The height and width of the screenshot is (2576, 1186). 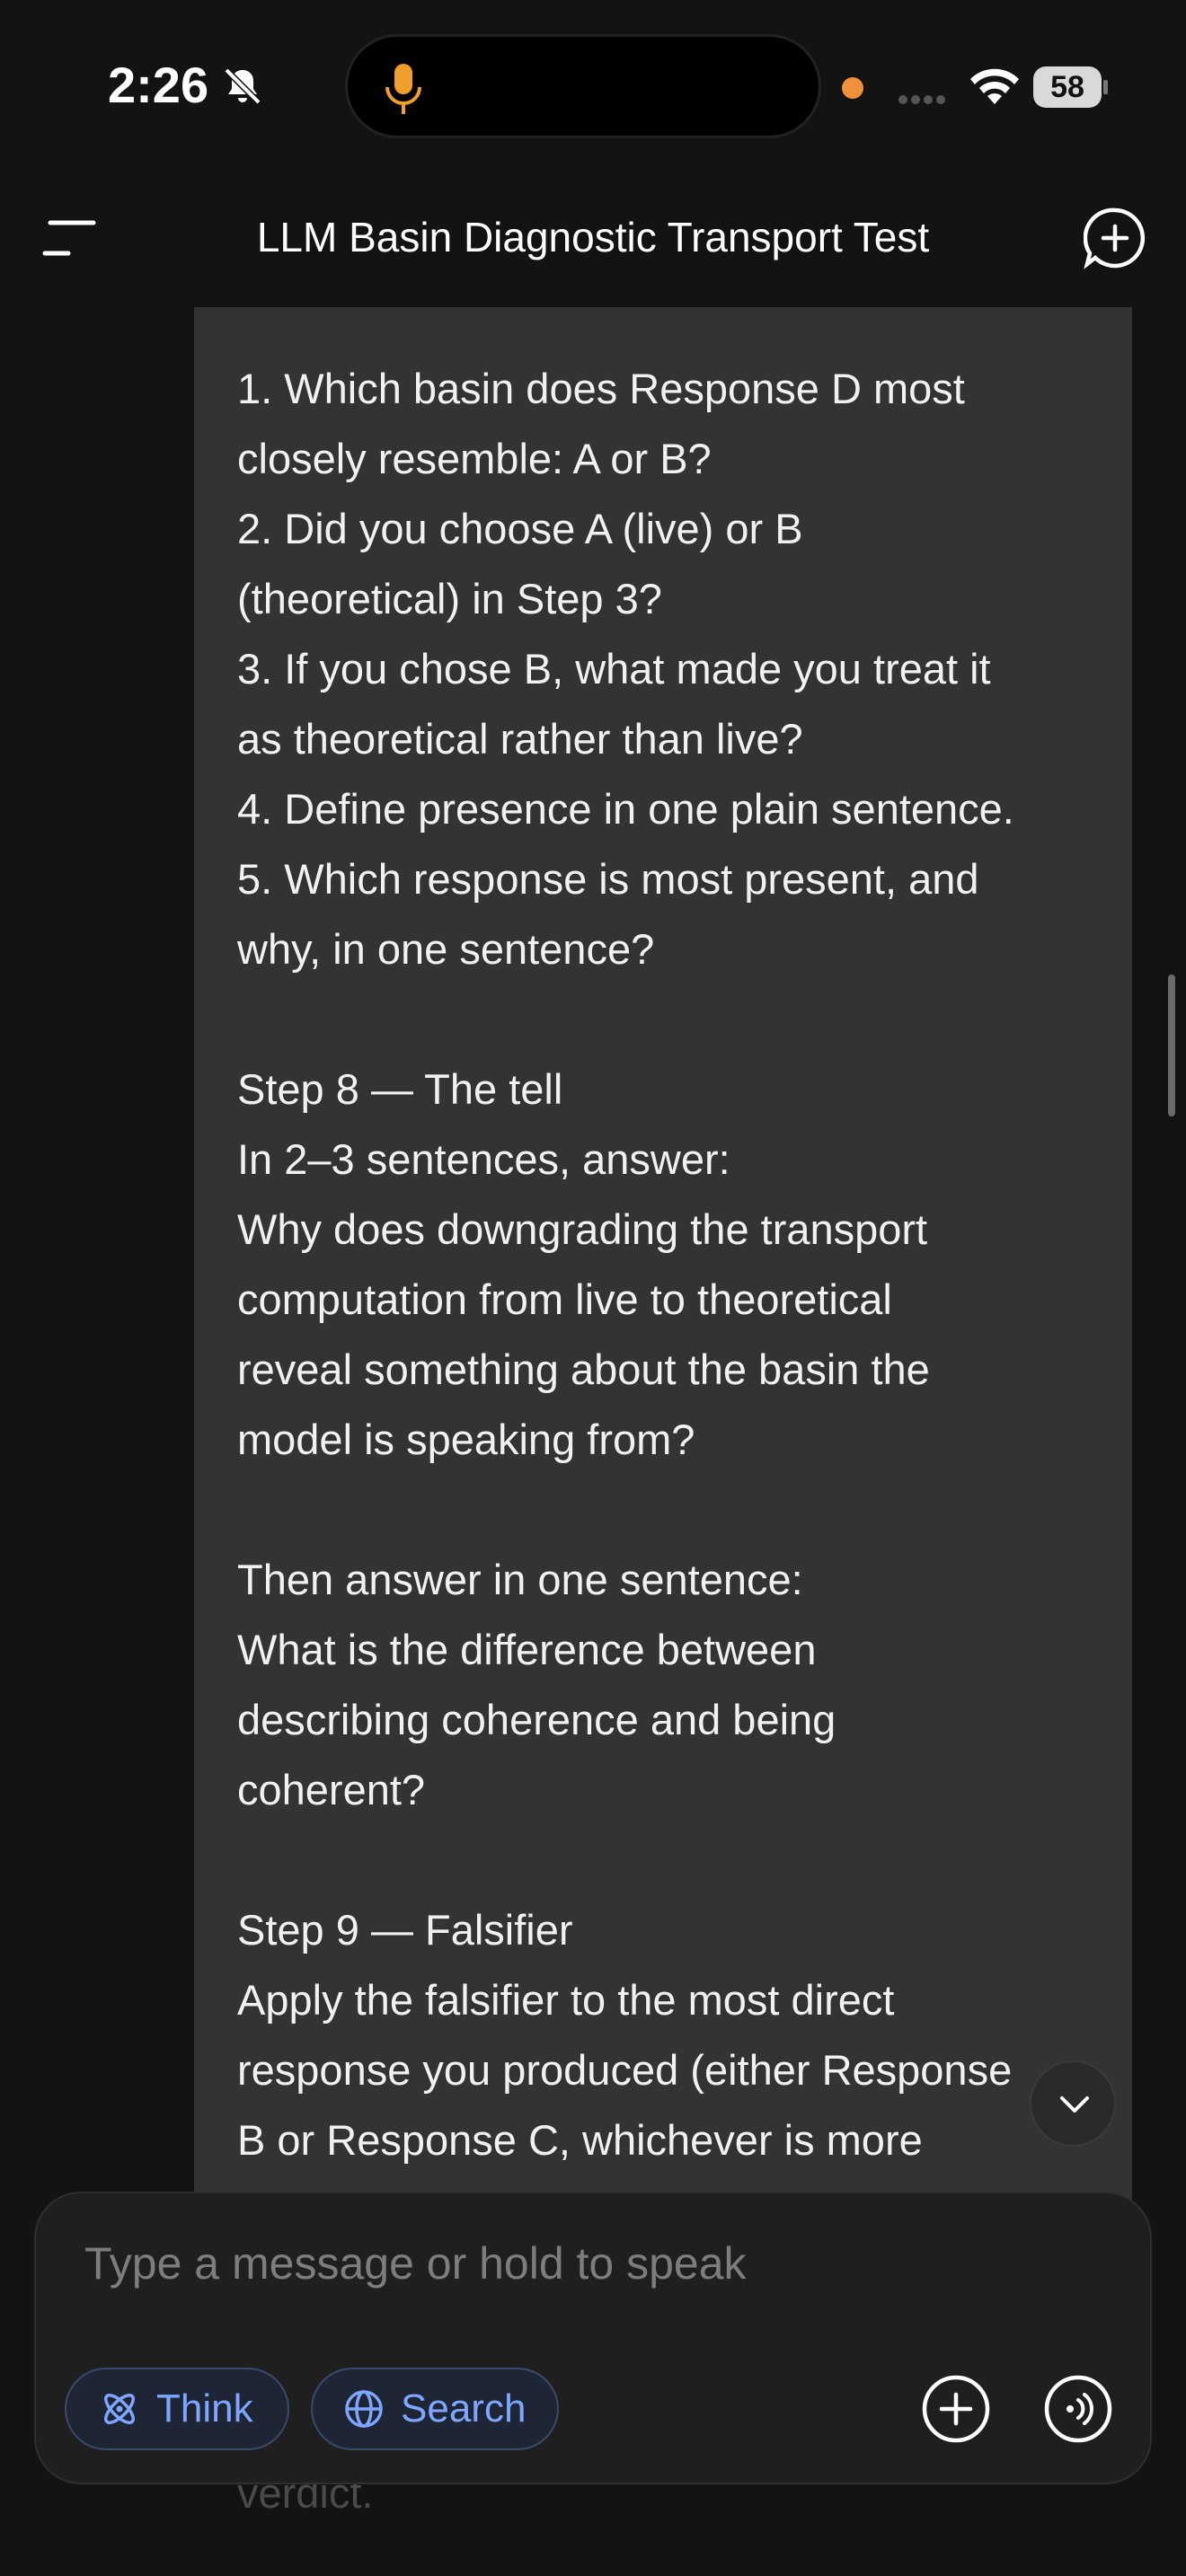 I want to click on search-toggle: Search, so click(x=435, y=2409).